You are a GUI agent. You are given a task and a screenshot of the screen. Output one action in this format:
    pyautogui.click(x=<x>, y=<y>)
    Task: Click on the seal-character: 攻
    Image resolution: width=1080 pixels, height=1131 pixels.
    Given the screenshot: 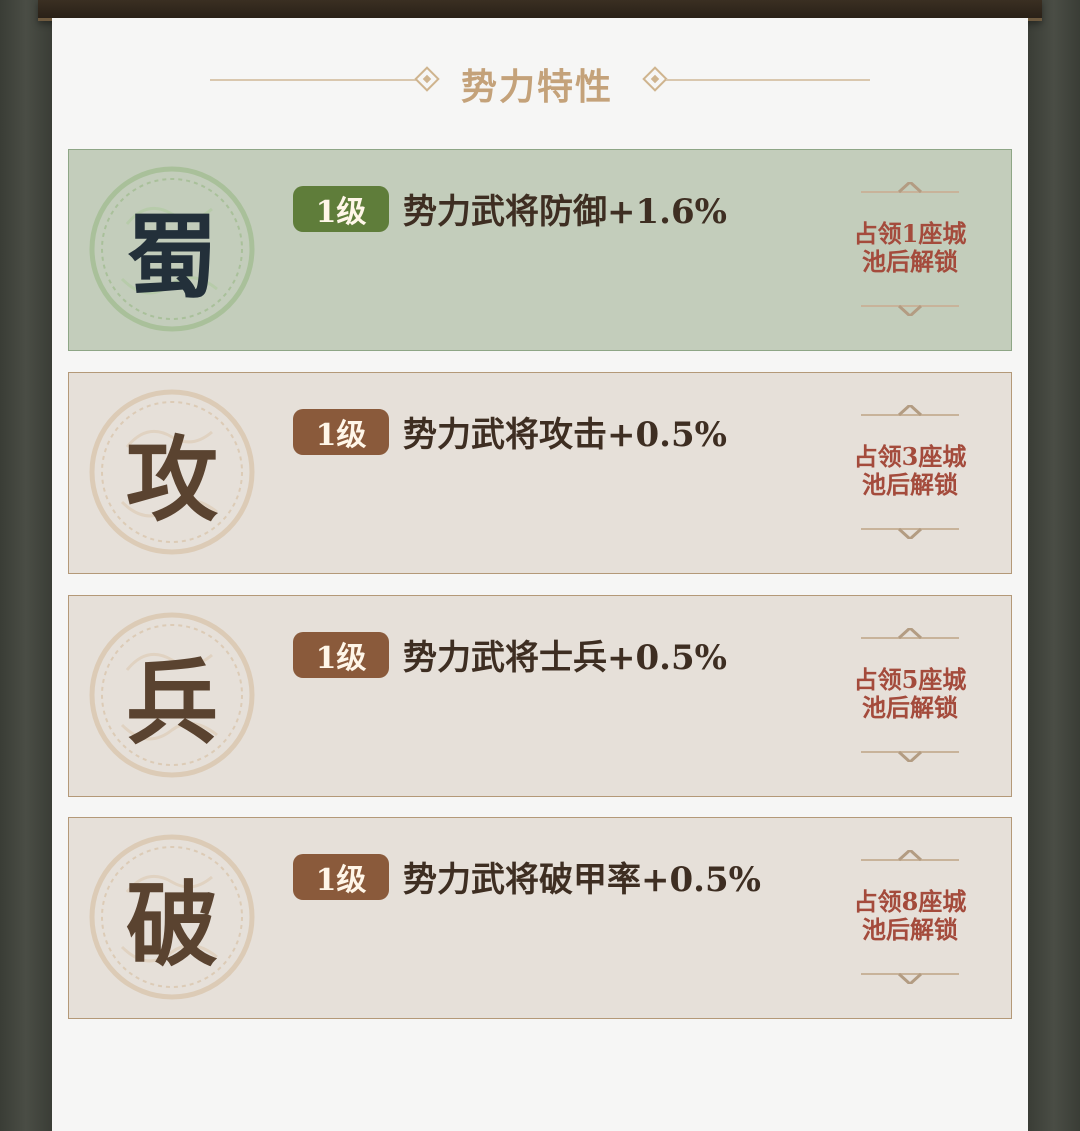 What is the action you would take?
    pyautogui.click(x=171, y=479)
    